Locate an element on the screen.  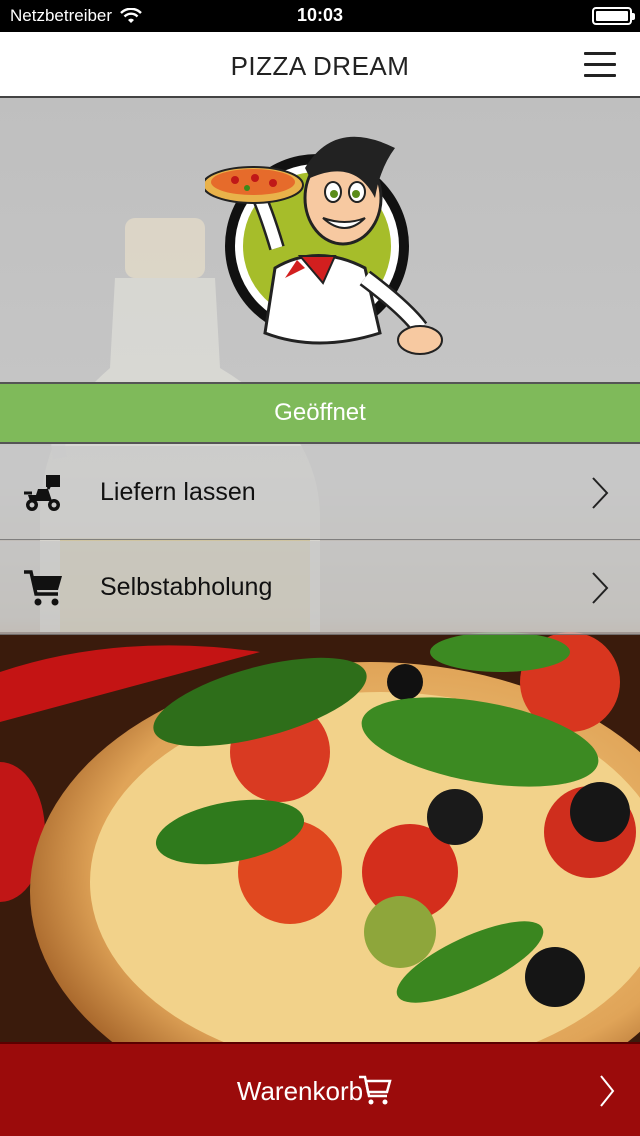
shop-status-banner: Geöffnet is located at coordinates (320, 413).